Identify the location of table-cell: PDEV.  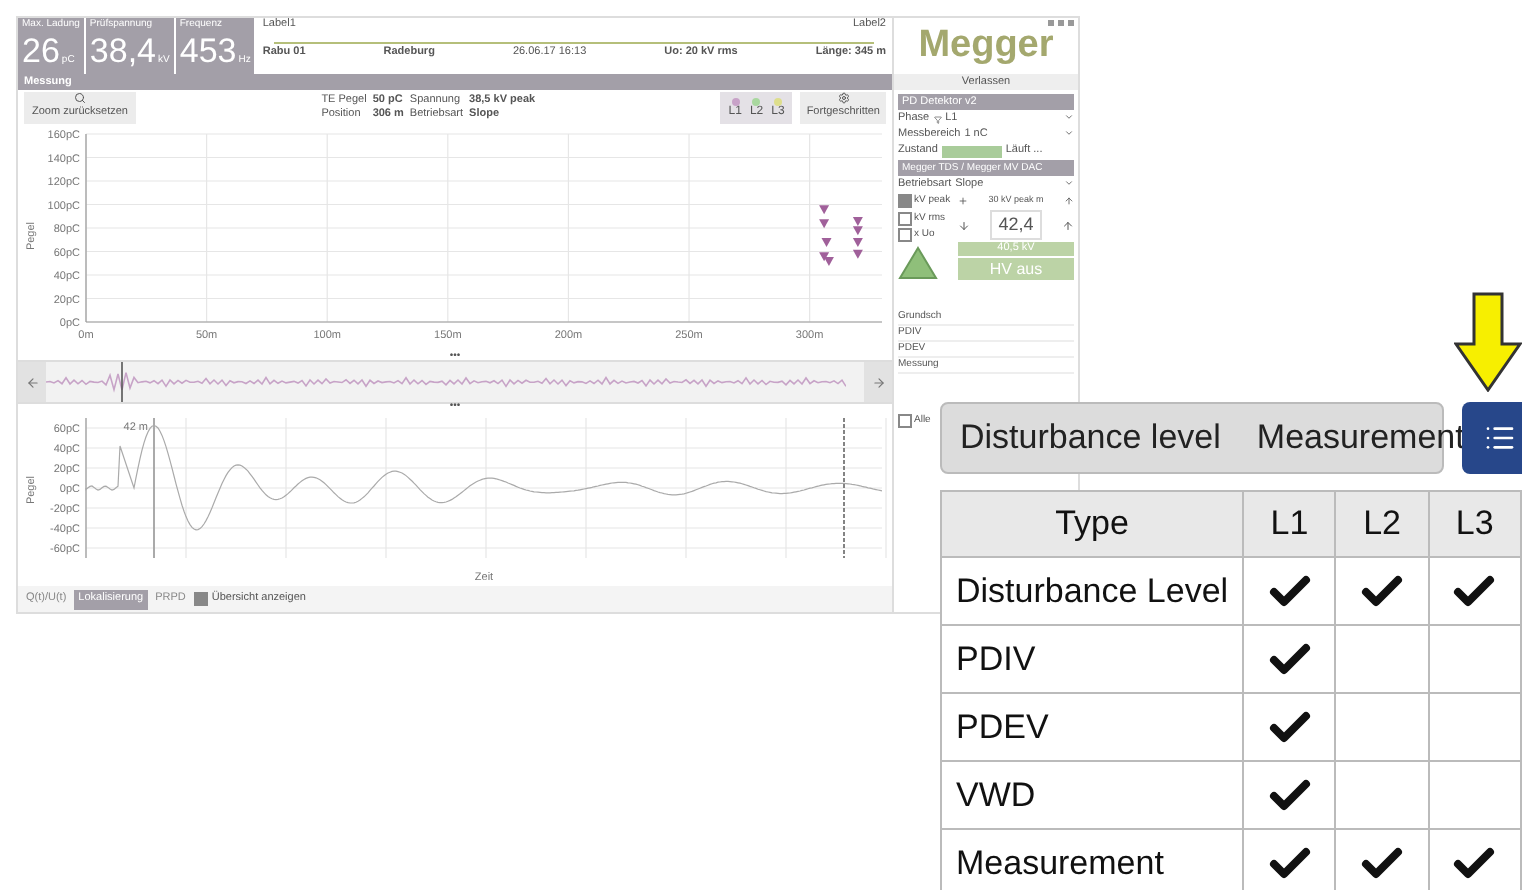
(1092, 727).